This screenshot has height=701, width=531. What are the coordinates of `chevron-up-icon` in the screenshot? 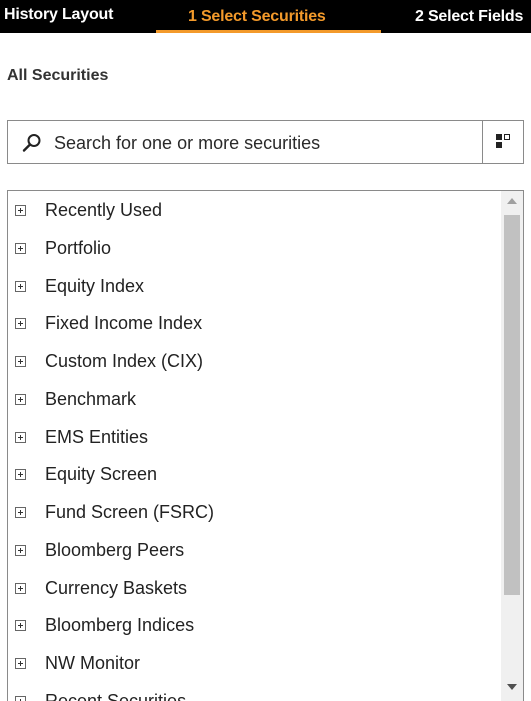 It's located at (512, 201).